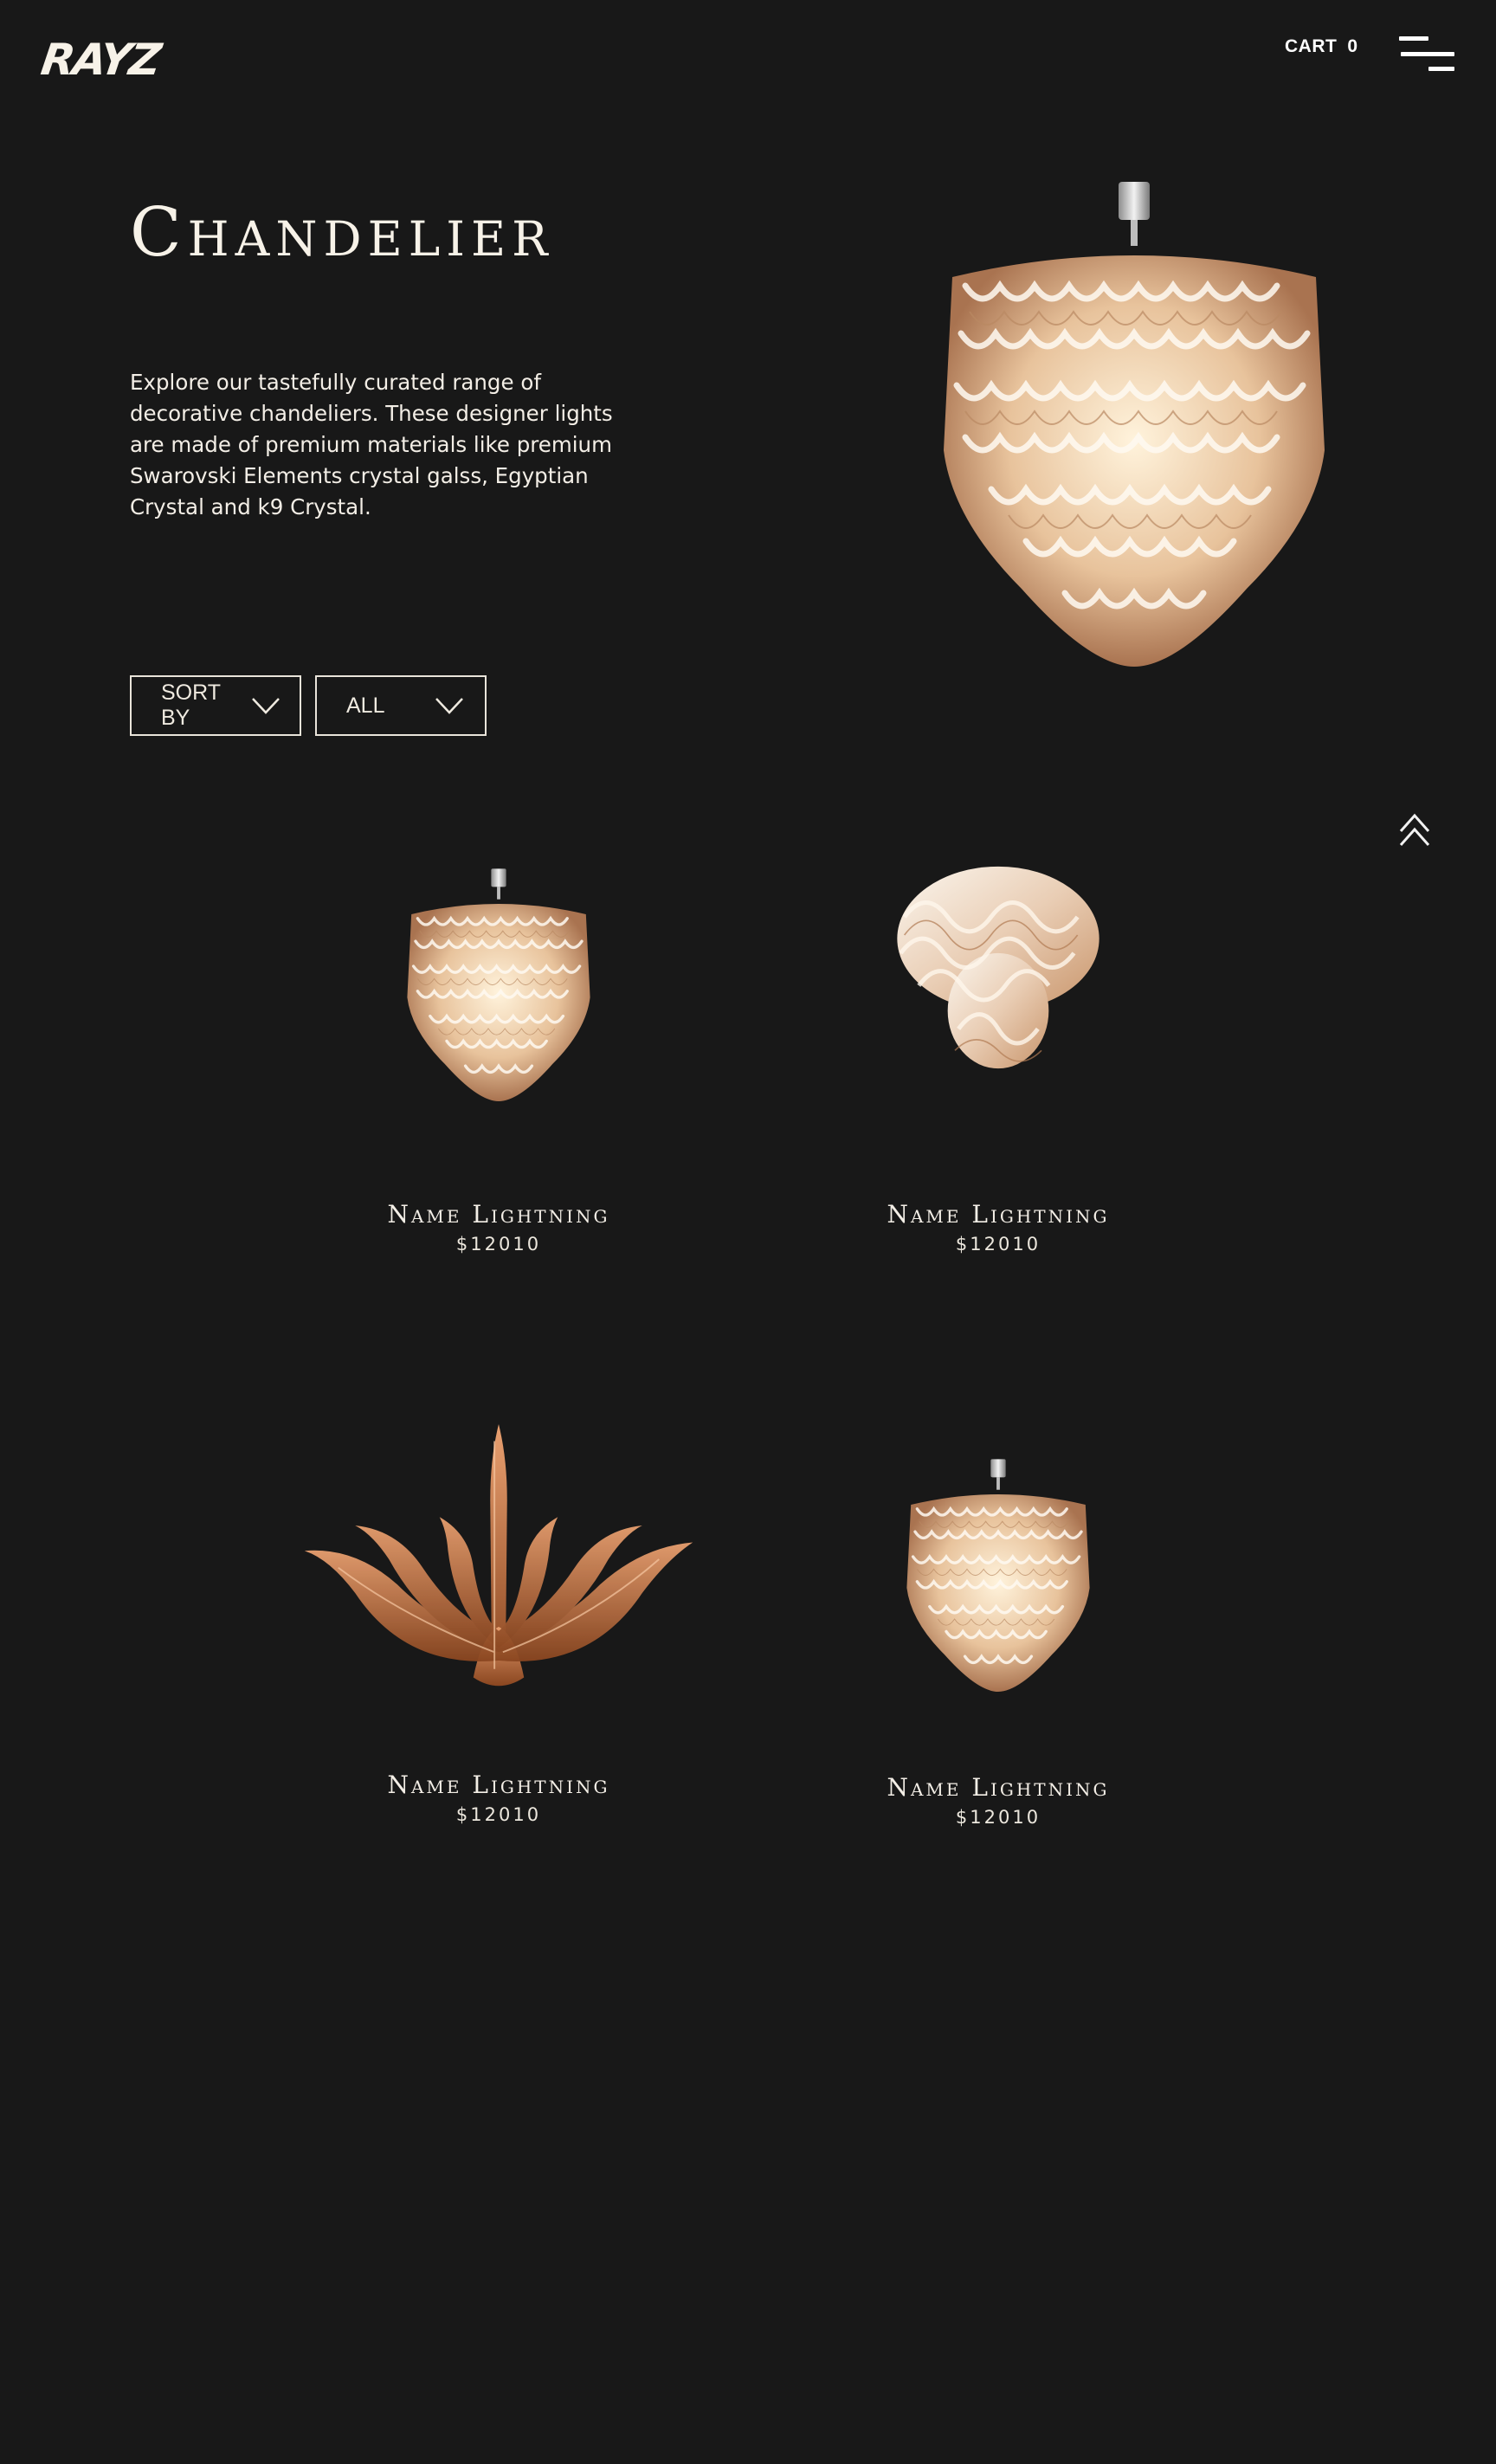 The height and width of the screenshot is (2464, 1496). What do you see at coordinates (191, 705) in the screenshot?
I see `sort-by-label: SORT BY` at bounding box center [191, 705].